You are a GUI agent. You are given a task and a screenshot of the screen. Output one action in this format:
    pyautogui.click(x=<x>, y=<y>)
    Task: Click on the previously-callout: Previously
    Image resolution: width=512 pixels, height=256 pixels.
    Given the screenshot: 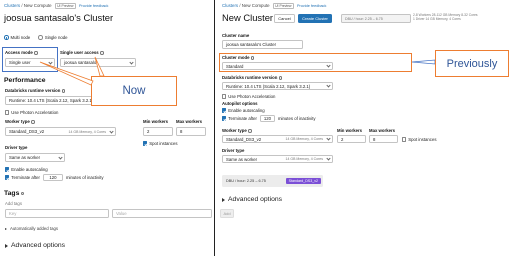 What is the action you would take?
    pyautogui.click(x=472, y=63)
    